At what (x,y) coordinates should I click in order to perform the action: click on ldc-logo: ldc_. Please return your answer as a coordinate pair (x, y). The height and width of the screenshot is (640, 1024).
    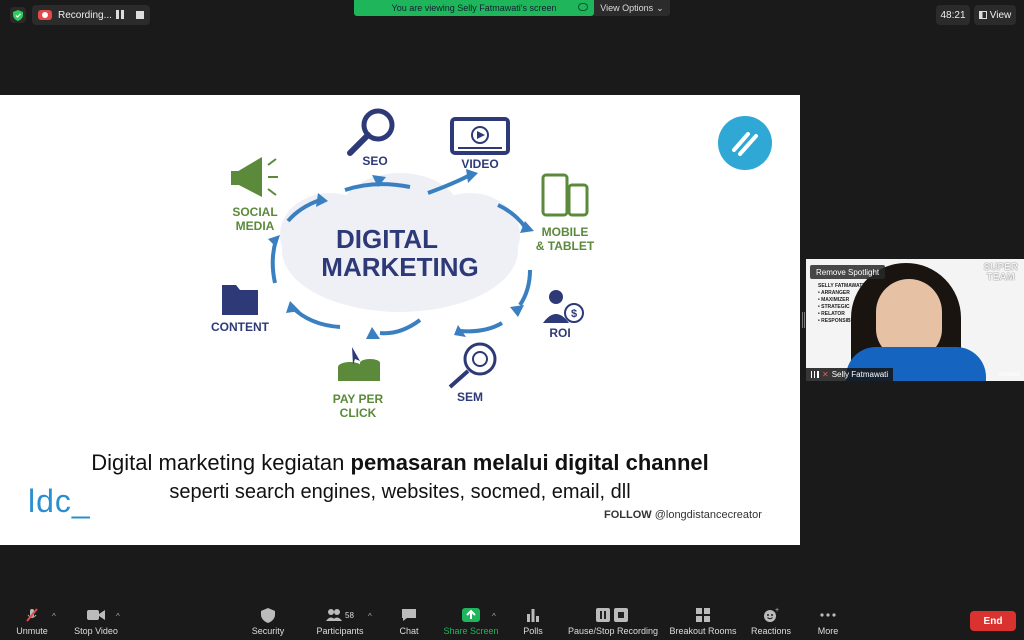
    Looking at the image, I should click on (59, 501).